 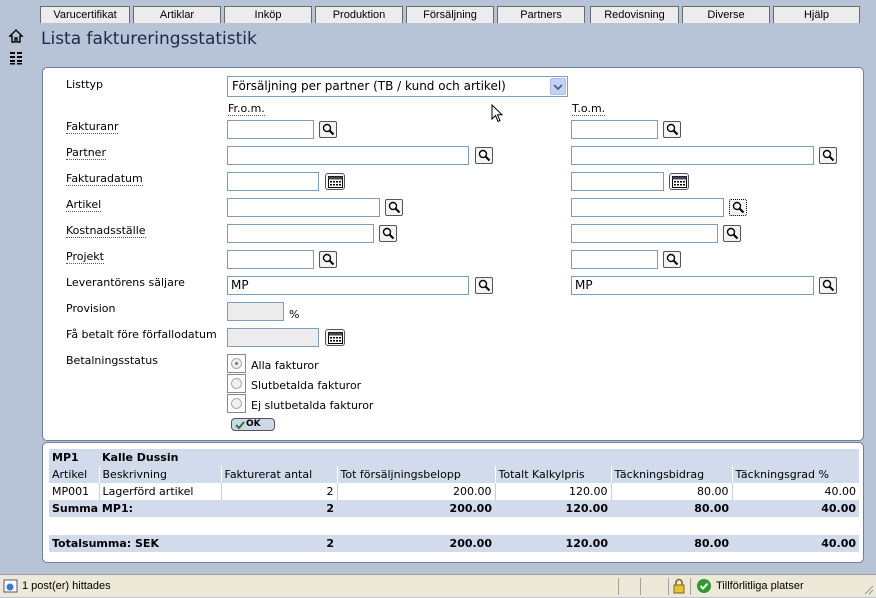 I want to click on checkmark-icon, so click(x=240, y=425).